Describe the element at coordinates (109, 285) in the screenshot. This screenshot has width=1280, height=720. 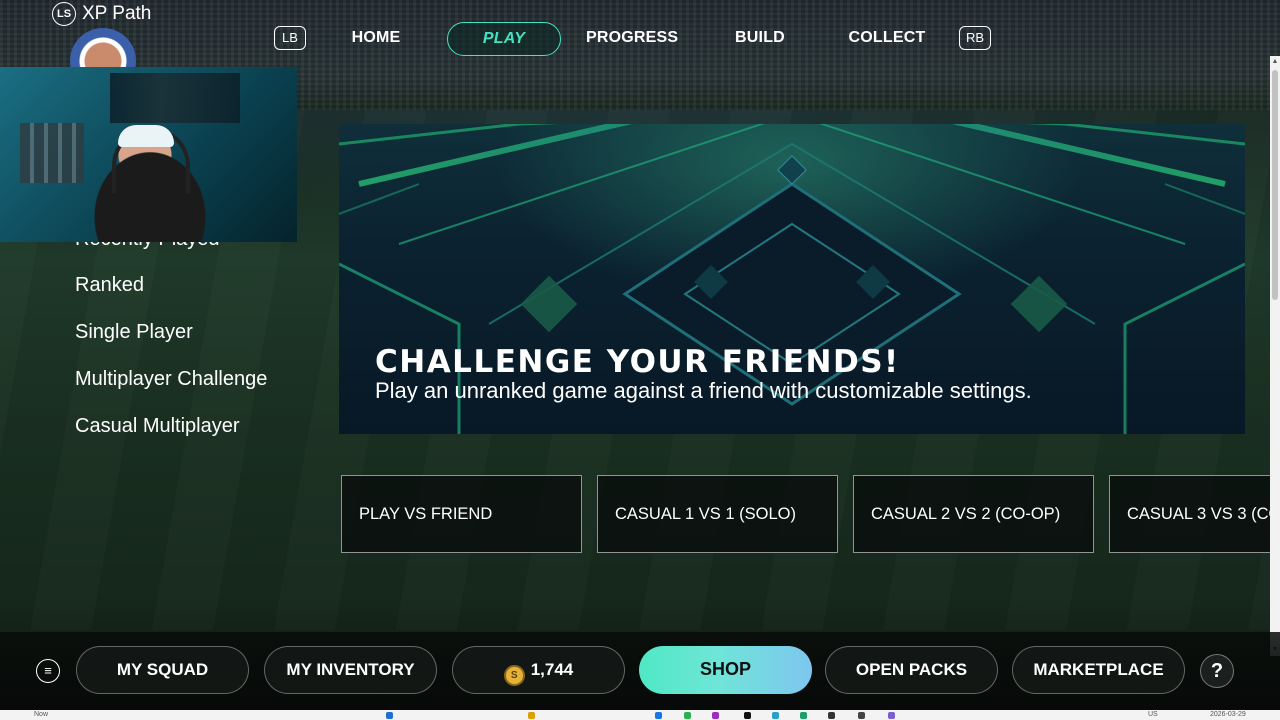
I see `menu-item-ranked: Ranked` at that location.